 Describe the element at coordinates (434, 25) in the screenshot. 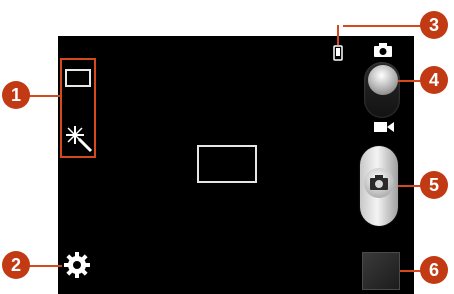

I see `callout-3: 3` at that location.